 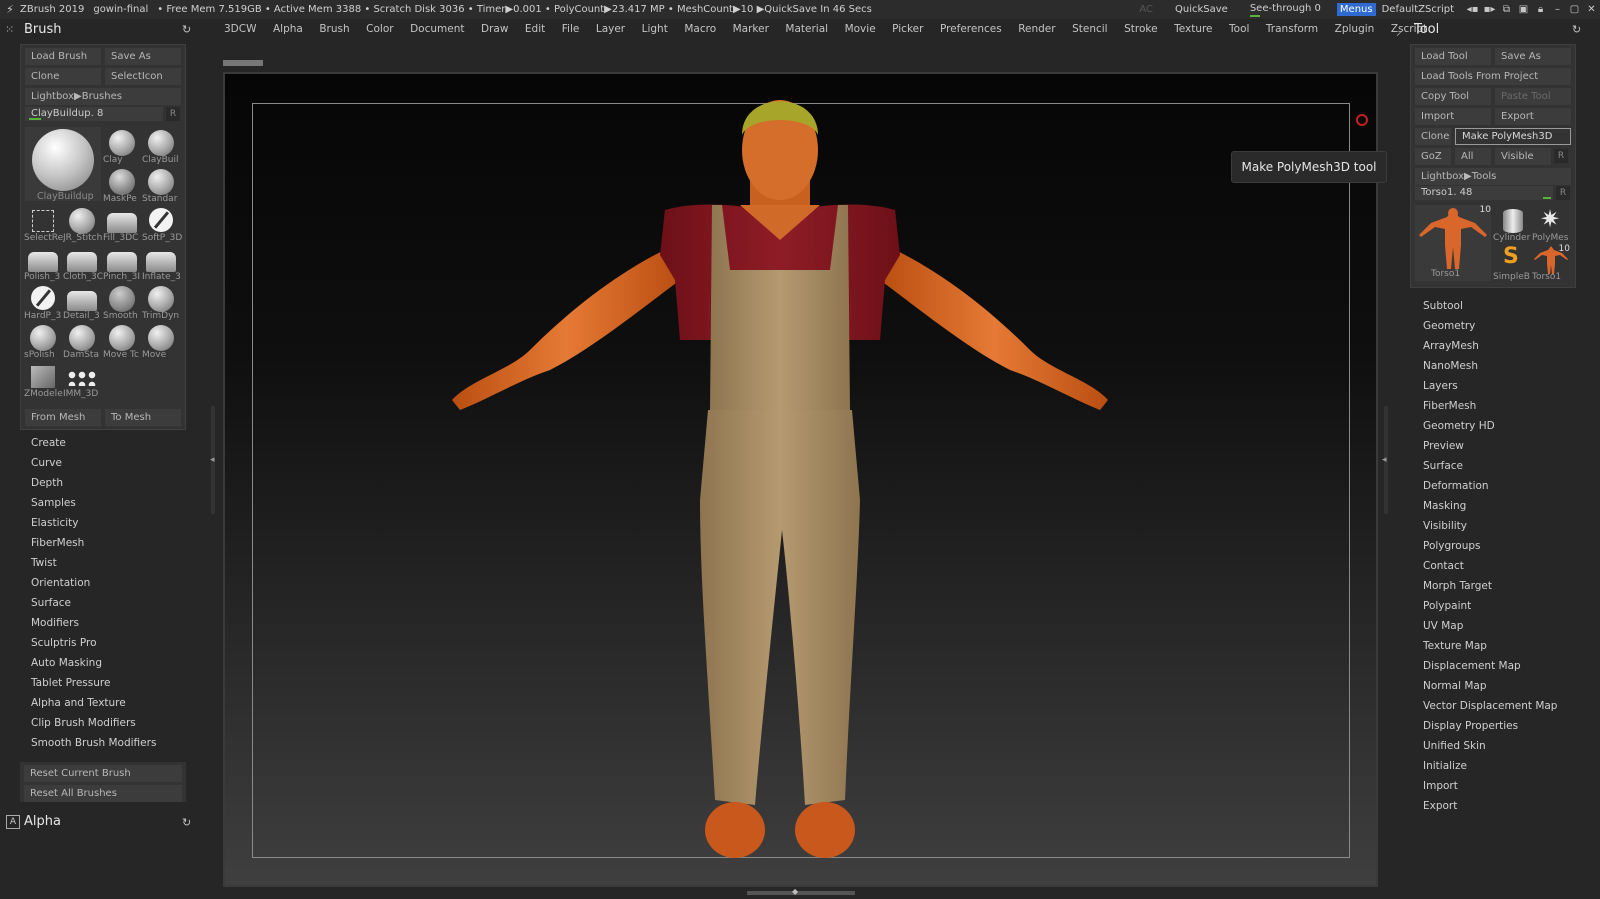 I want to click on menu-alpha: Alpha, so click(x=288, y=29).